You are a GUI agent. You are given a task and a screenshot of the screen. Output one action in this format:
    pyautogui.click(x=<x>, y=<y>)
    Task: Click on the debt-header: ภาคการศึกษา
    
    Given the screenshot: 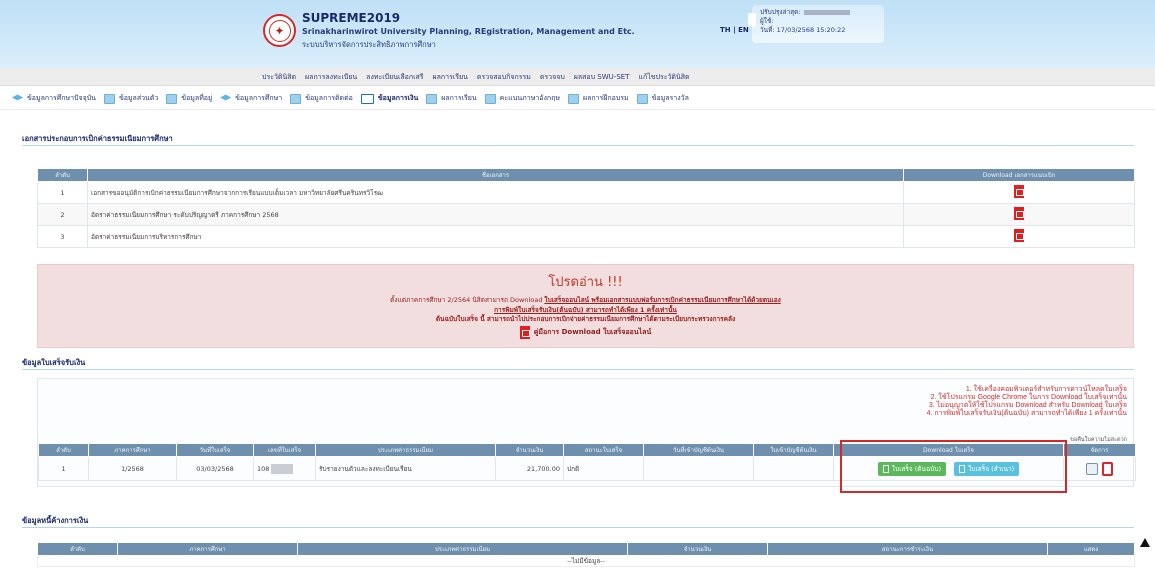 What is the action you would take?
    pyautogui.click(x=207, y=549)
    